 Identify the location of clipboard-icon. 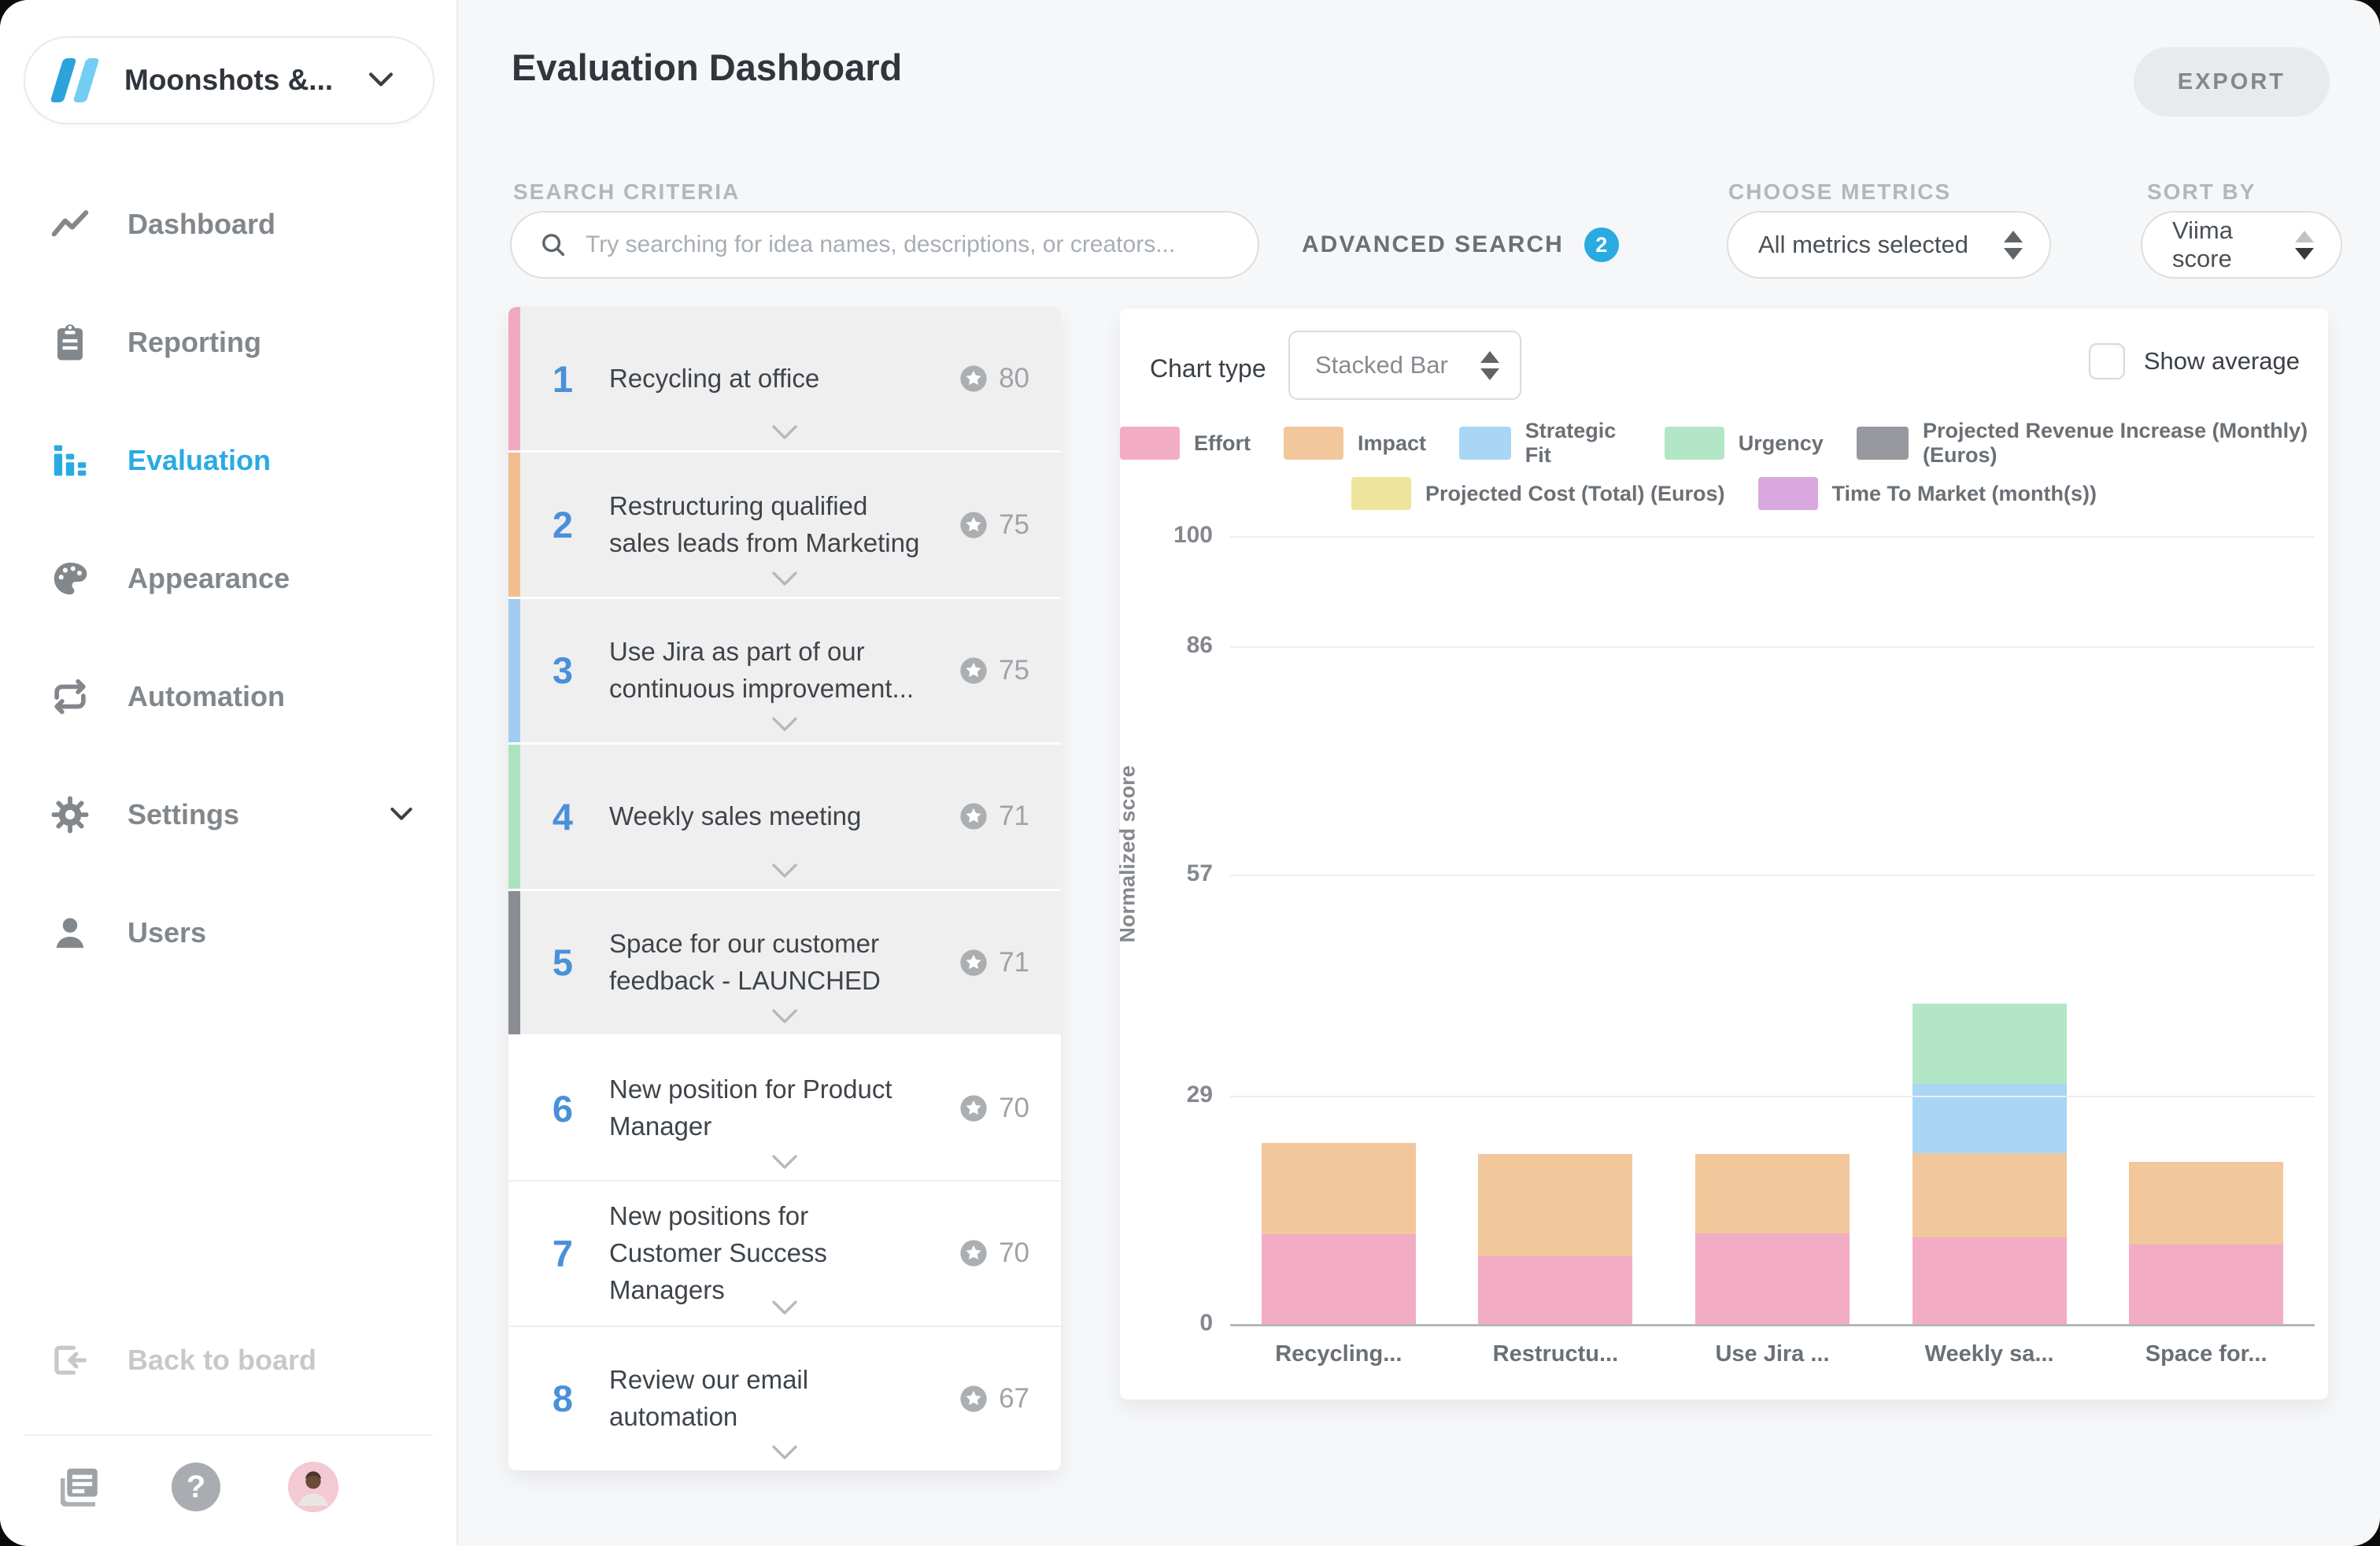
(70, 342).